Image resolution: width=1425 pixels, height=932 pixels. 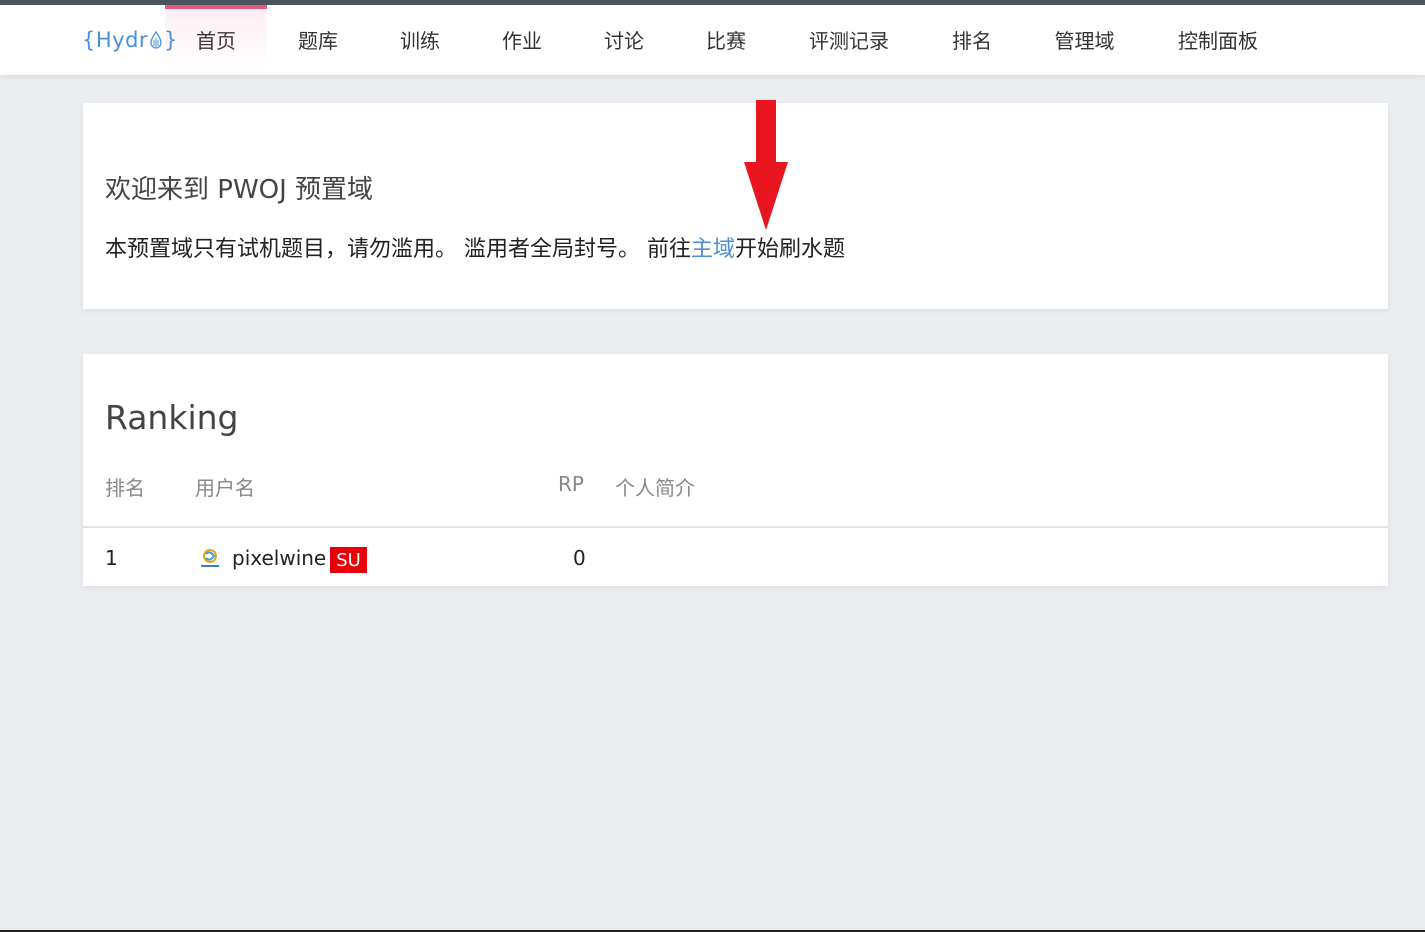 What do you see at coordinates (115, 40) in the screenshot?
I see `logo-text-left: {Hydr` at bounding box center [115, 40].